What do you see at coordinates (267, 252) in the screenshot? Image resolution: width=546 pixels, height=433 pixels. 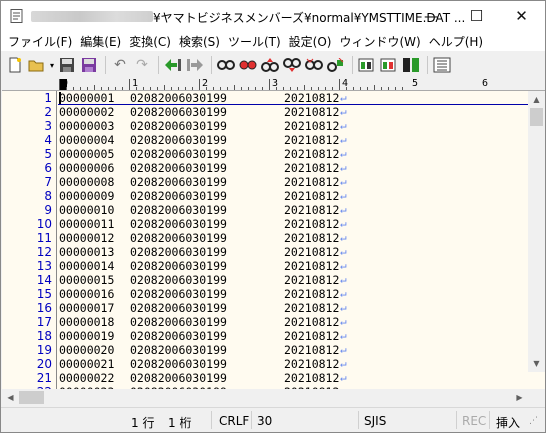 I see `text-line: 12 00000013 02082006030199 20210812 ↵` at bounding box center [267, 252].